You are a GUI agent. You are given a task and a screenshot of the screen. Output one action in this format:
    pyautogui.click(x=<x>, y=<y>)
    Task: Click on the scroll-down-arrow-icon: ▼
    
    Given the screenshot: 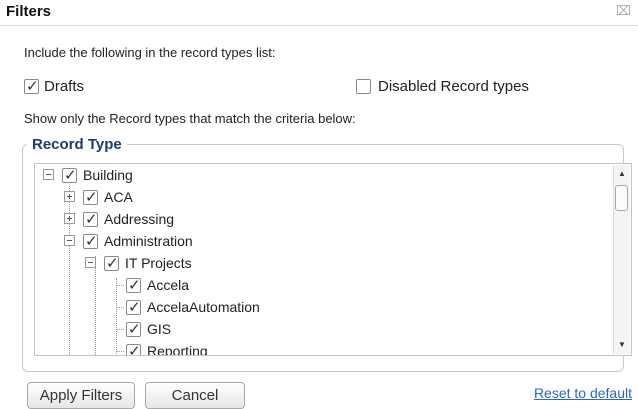 What is the action you would take?
    pyautogui.click(x=622, y=345)
    